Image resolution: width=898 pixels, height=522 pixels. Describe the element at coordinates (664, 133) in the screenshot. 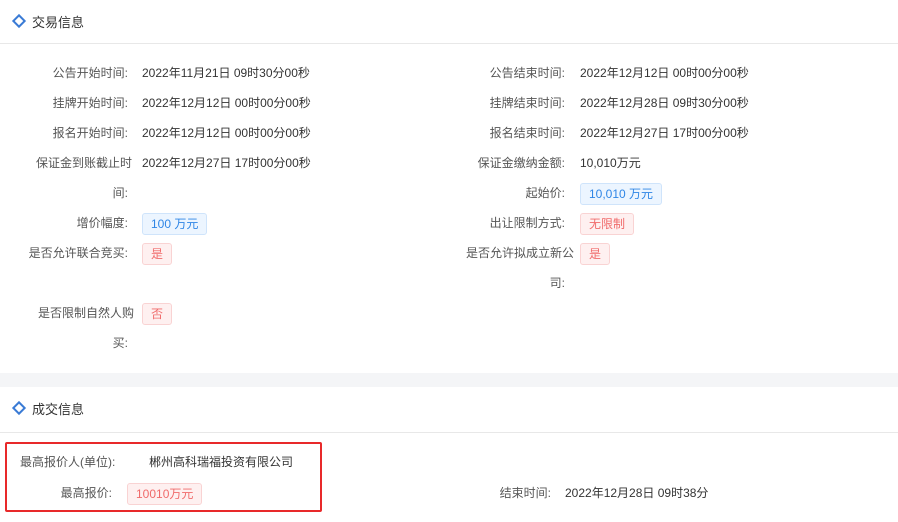

I see `signup-end-value: 2022年12月27日 17时00分00秒` at that location.